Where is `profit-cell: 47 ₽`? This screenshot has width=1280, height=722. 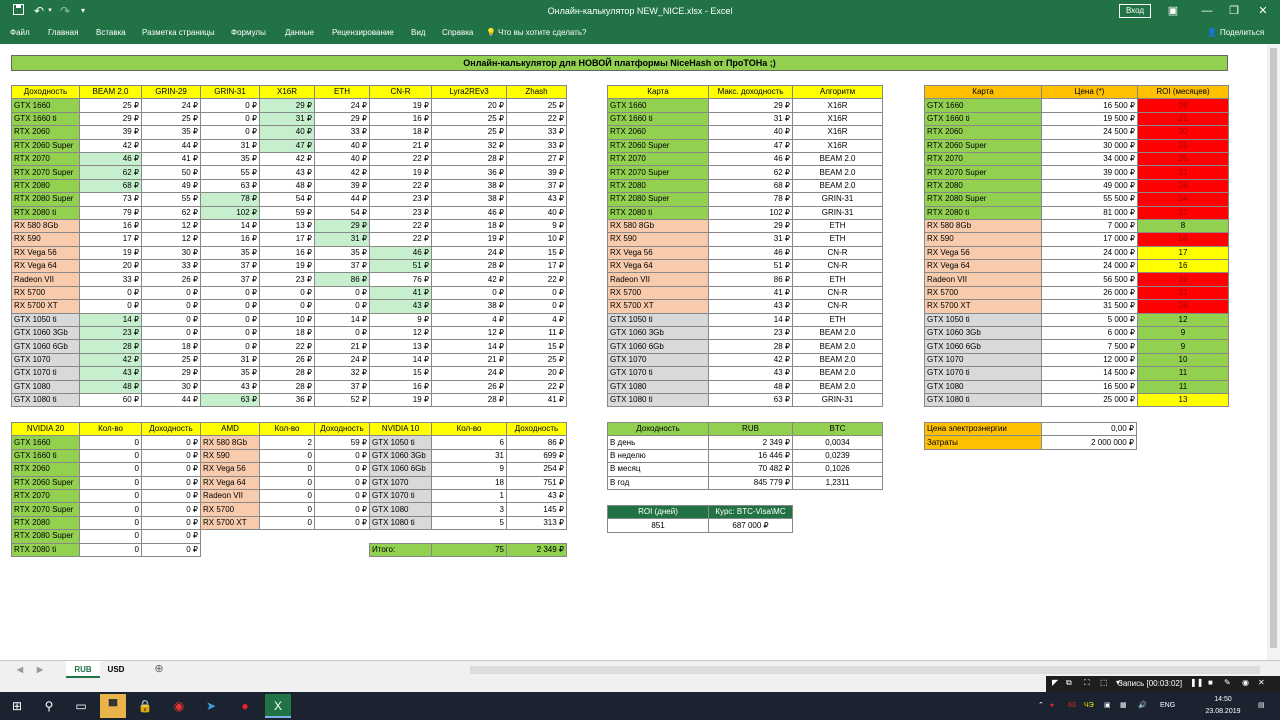 profit-cell: 47 ₽ is located at coordinates (287, 145).